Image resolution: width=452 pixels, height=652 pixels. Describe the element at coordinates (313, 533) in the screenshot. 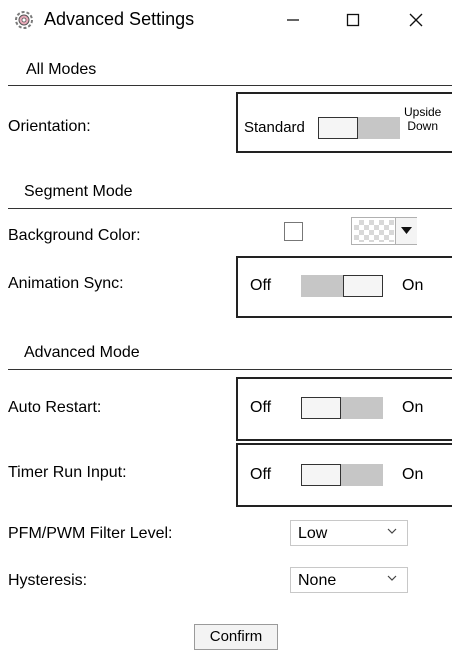

I see `filter-level-value: Low` at that location.